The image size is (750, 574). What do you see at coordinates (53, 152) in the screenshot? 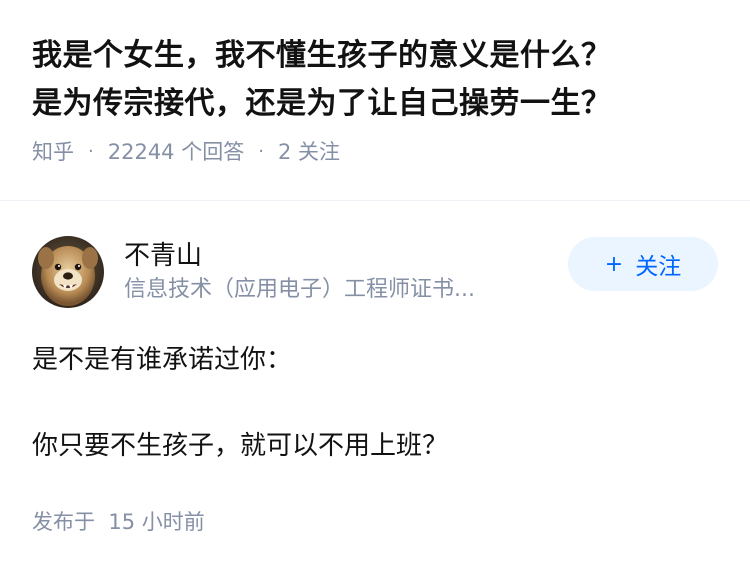
I see `source-label: 知乎` at bounding box center [53, 152].